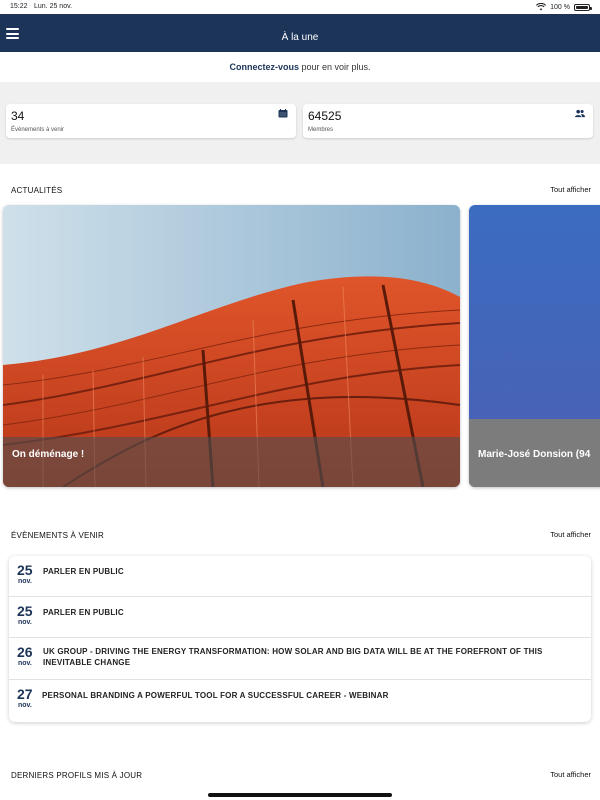 The width and height of the screenshot is (600, 800). Describe the element at coordinates (534, 346) in the screenshot. I see `news-card: Marie-José Donsion (94` at that location.